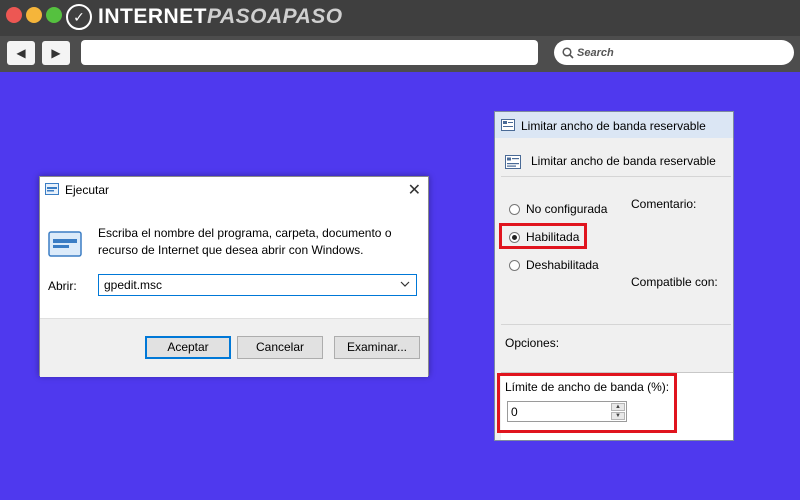 The height and width of the screenshot is (500, 800). What do you see at coordinates (568, 52) in the screenshot?
I see `search-icon` at bounding box center [568, 52].